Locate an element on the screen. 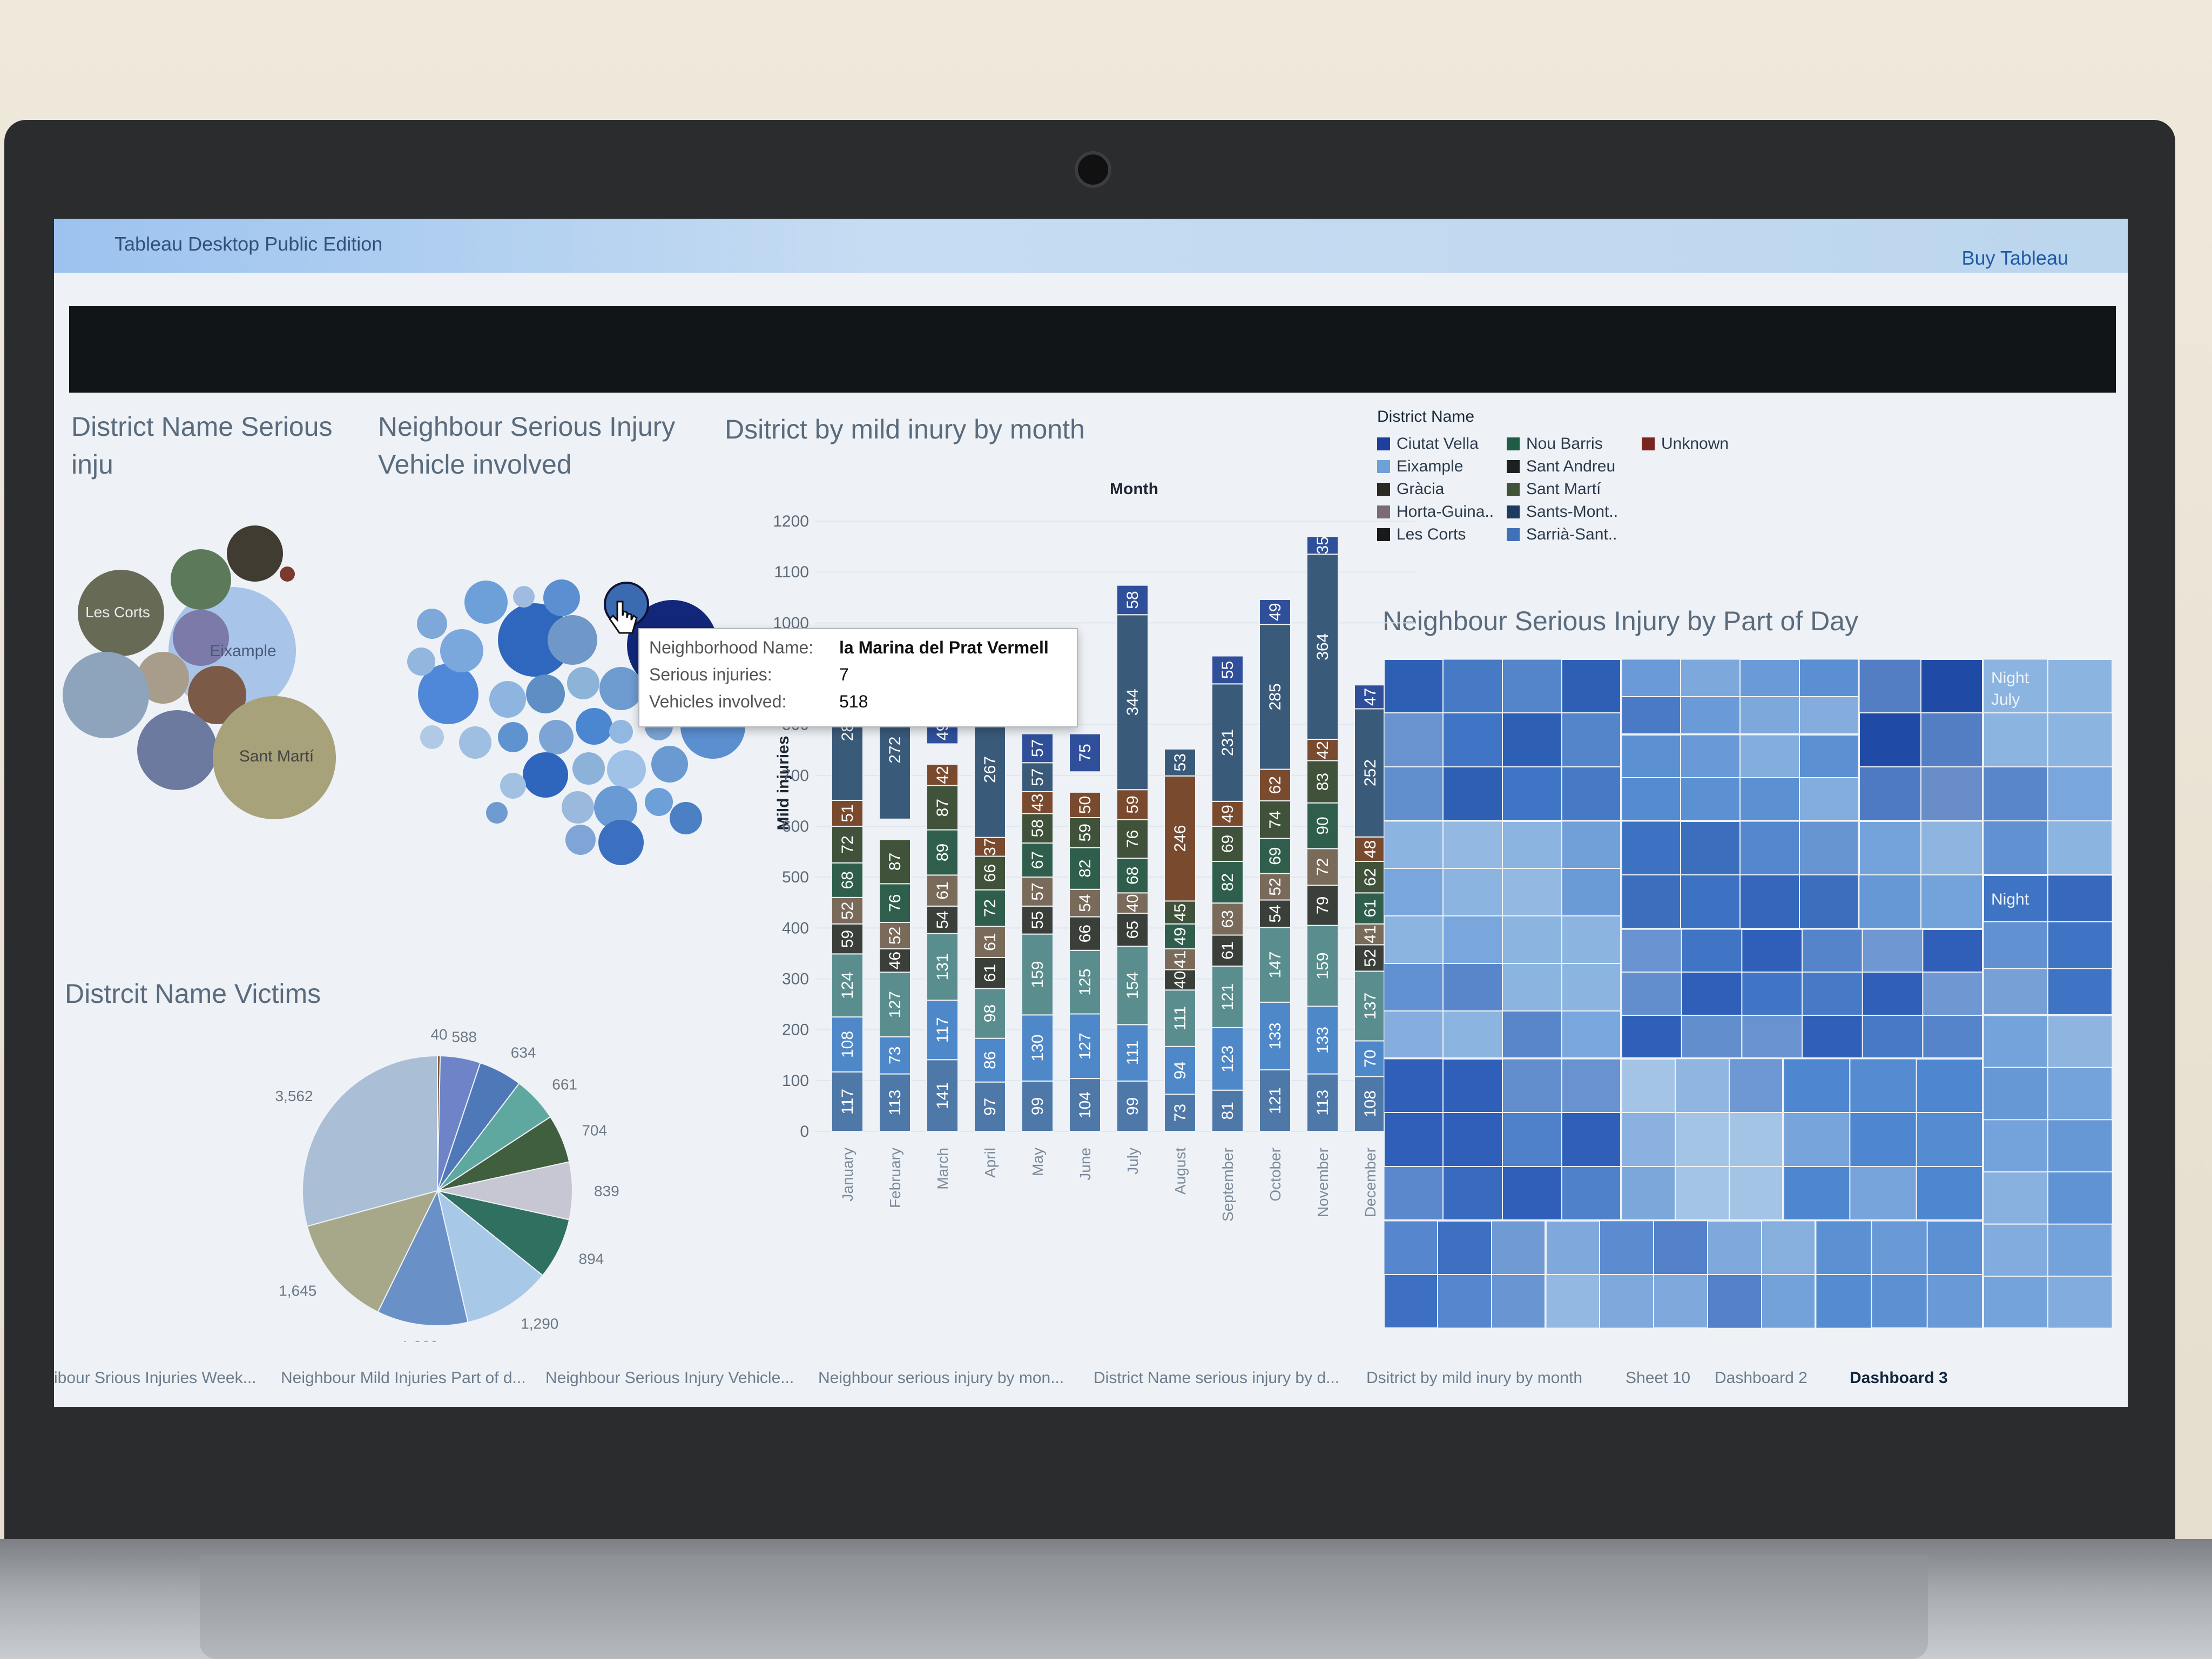 The image size is (2212, 1659). legend-item: Sarrià-Sant.. is located at coordinates (1562, 534).